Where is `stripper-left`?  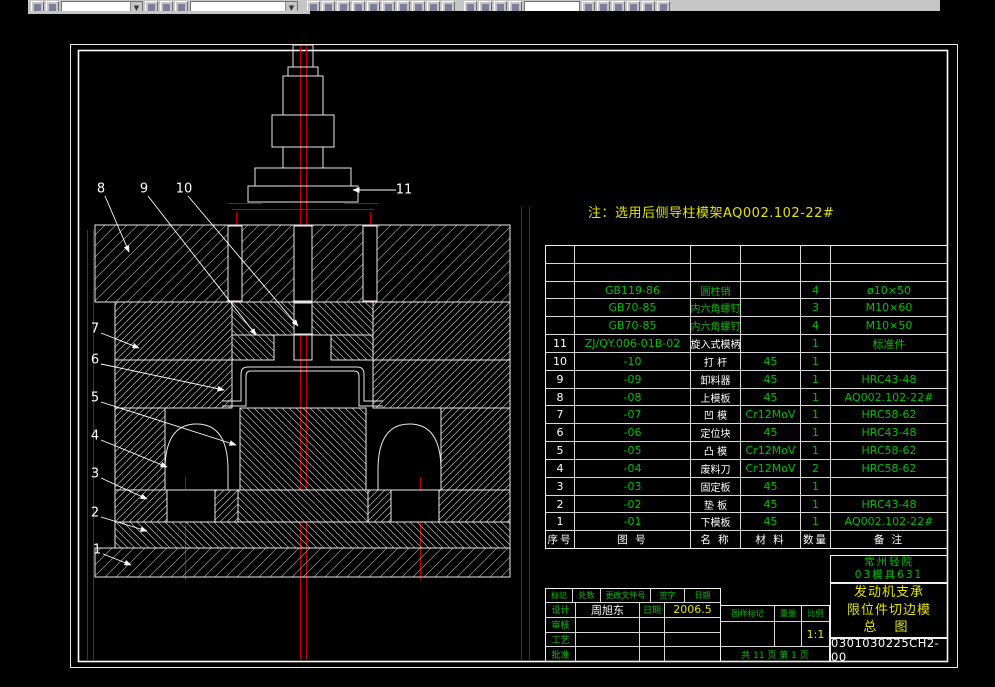
stripper-left is located at coordinates (253, 347).